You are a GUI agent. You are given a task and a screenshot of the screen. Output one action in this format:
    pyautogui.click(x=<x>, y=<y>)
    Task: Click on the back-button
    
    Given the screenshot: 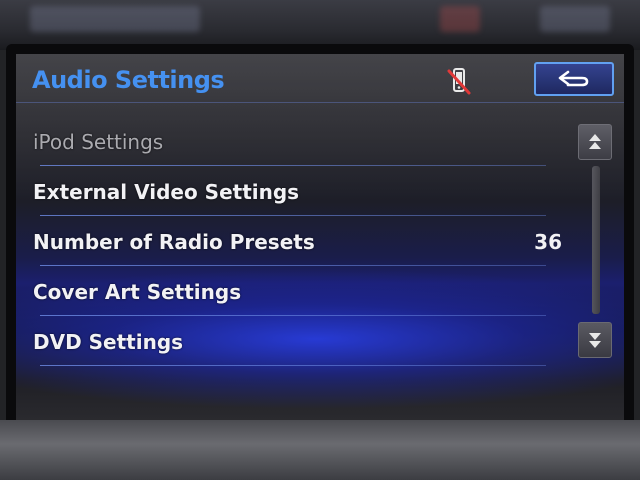 What is the action you would take?
    pyautogui.click(x=574, y=79)
    